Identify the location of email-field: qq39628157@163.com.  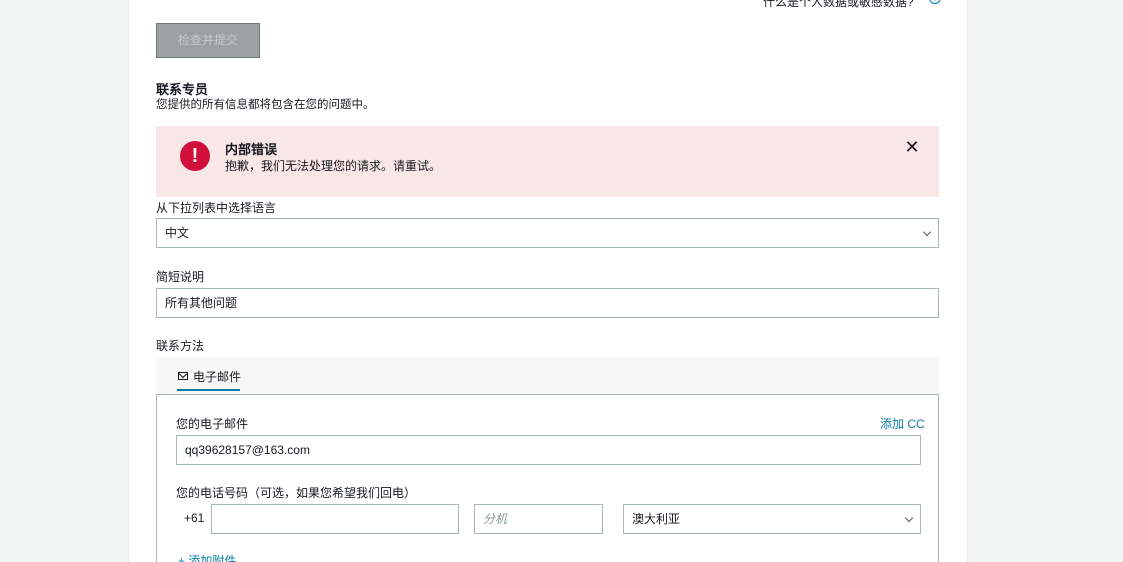
(548, 450).